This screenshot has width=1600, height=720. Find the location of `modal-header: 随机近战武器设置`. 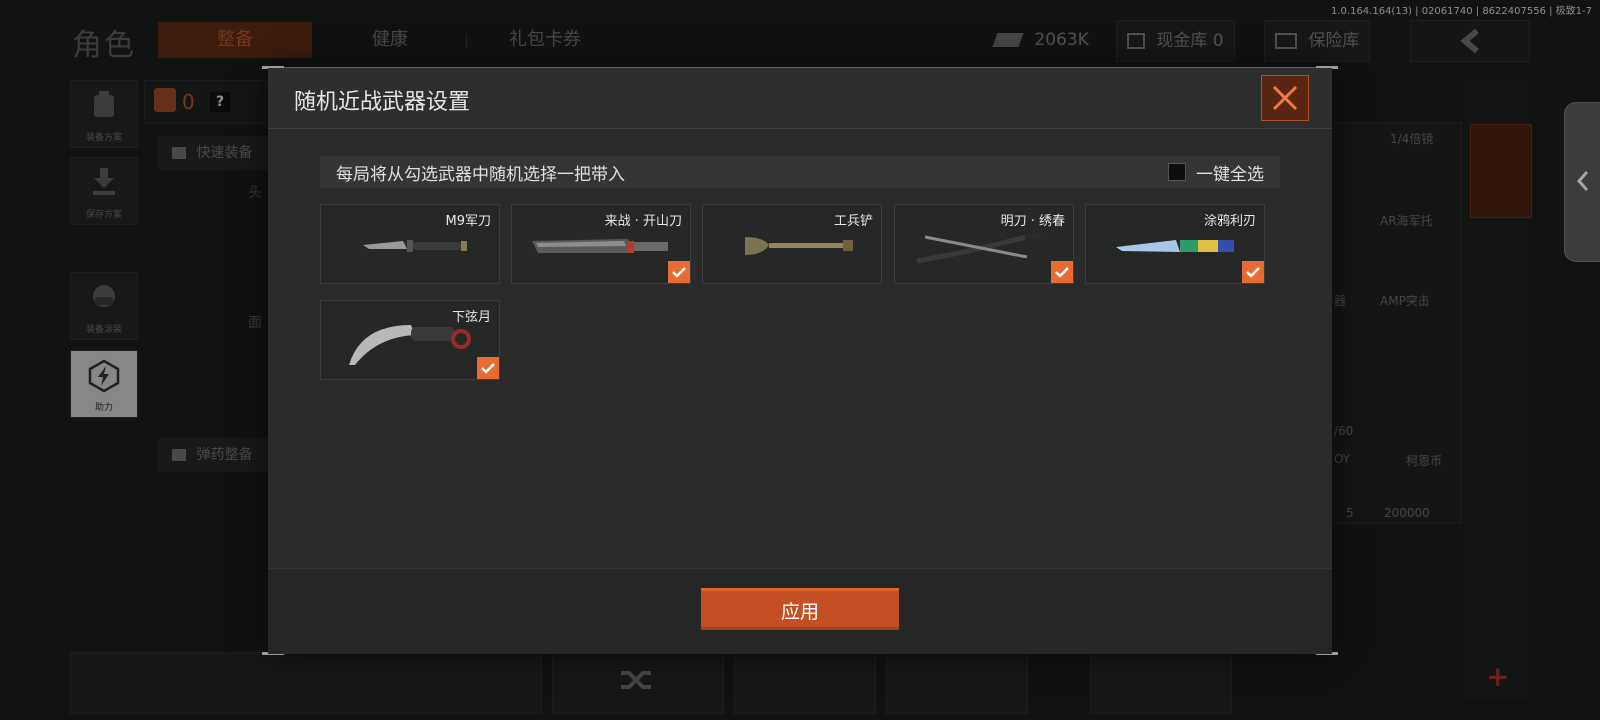

modal-header: 随机近战武器设置 is located at coordinates (800, 98).